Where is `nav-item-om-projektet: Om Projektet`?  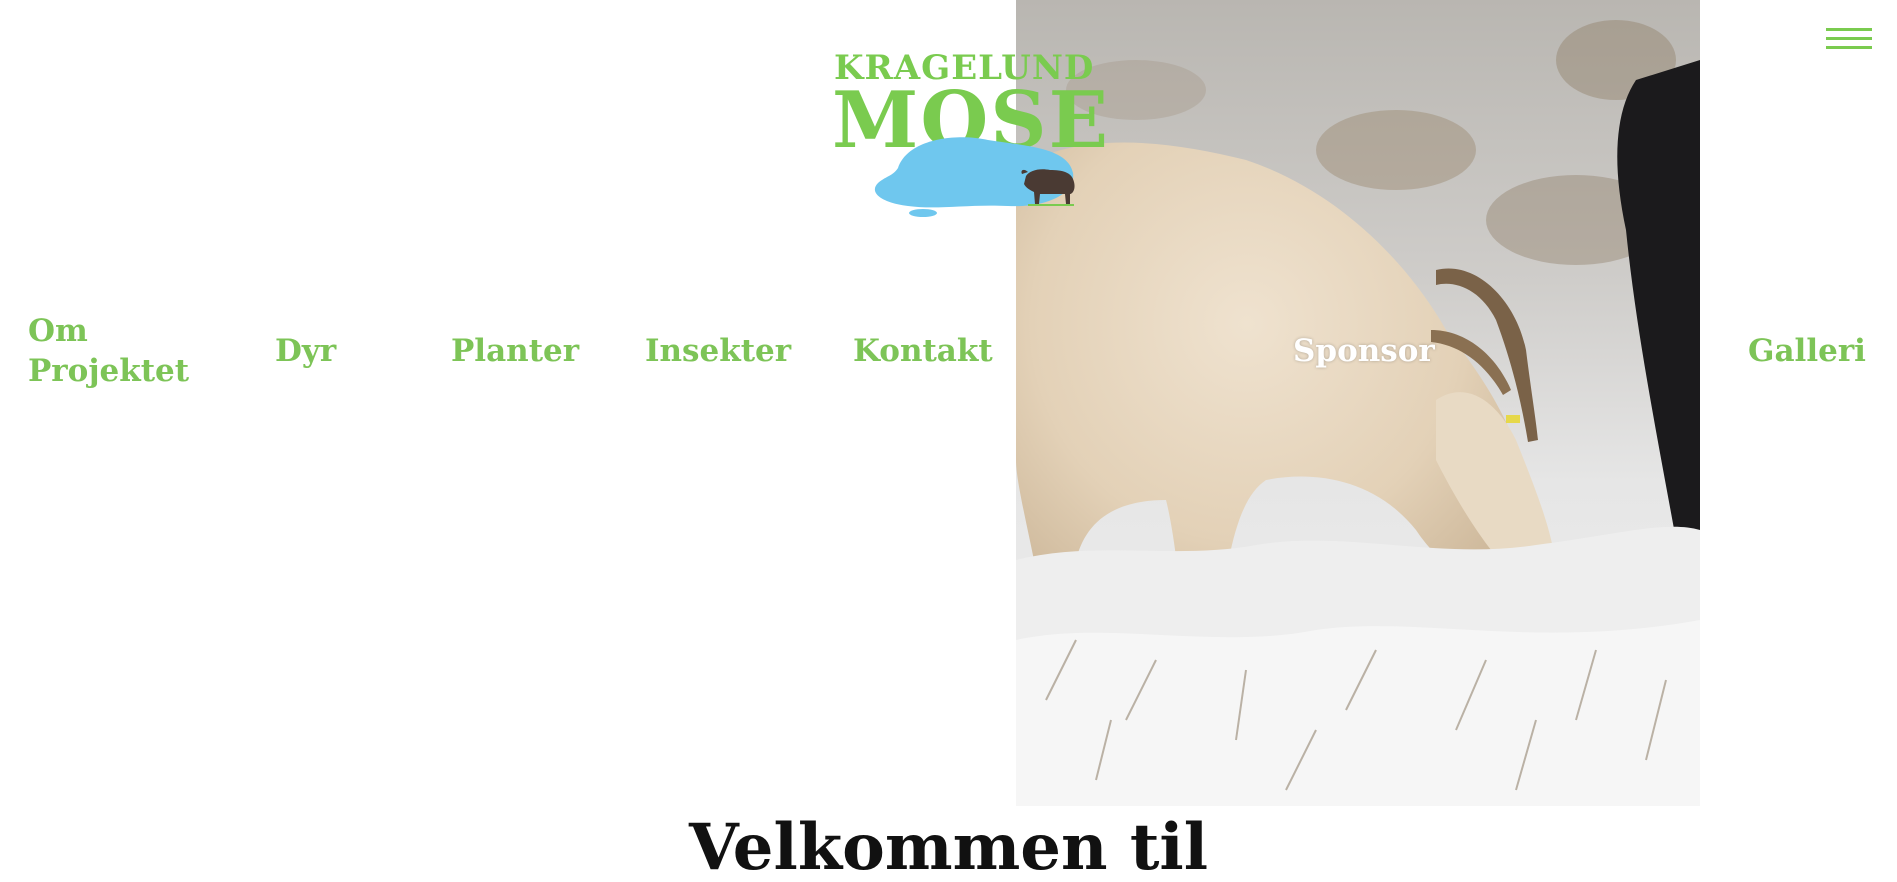 nav-item-om-projektet: Om Projektet is located at coordinates (108, 351).